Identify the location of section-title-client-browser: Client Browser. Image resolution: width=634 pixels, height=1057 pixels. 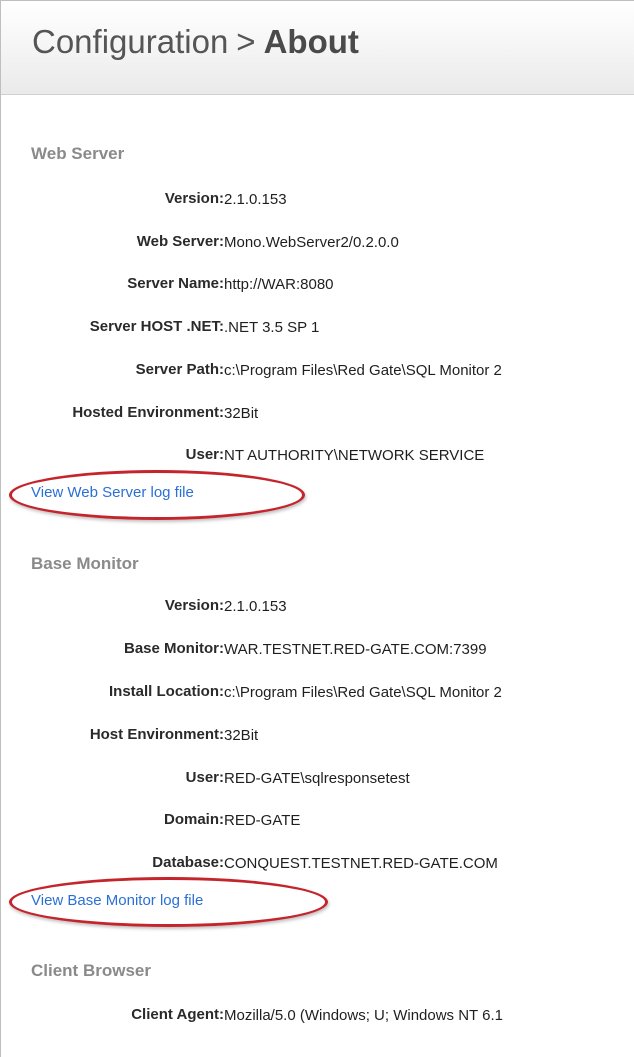
(91, 970).